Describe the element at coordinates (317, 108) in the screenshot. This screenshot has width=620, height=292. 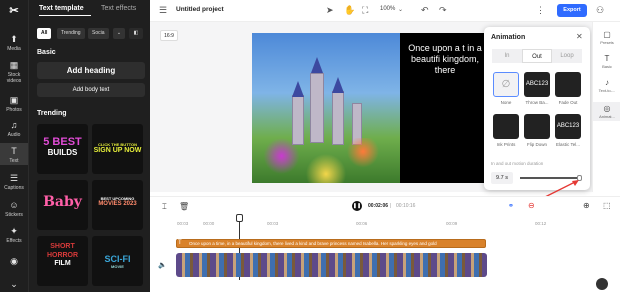
I see `castle-tower` at that location.